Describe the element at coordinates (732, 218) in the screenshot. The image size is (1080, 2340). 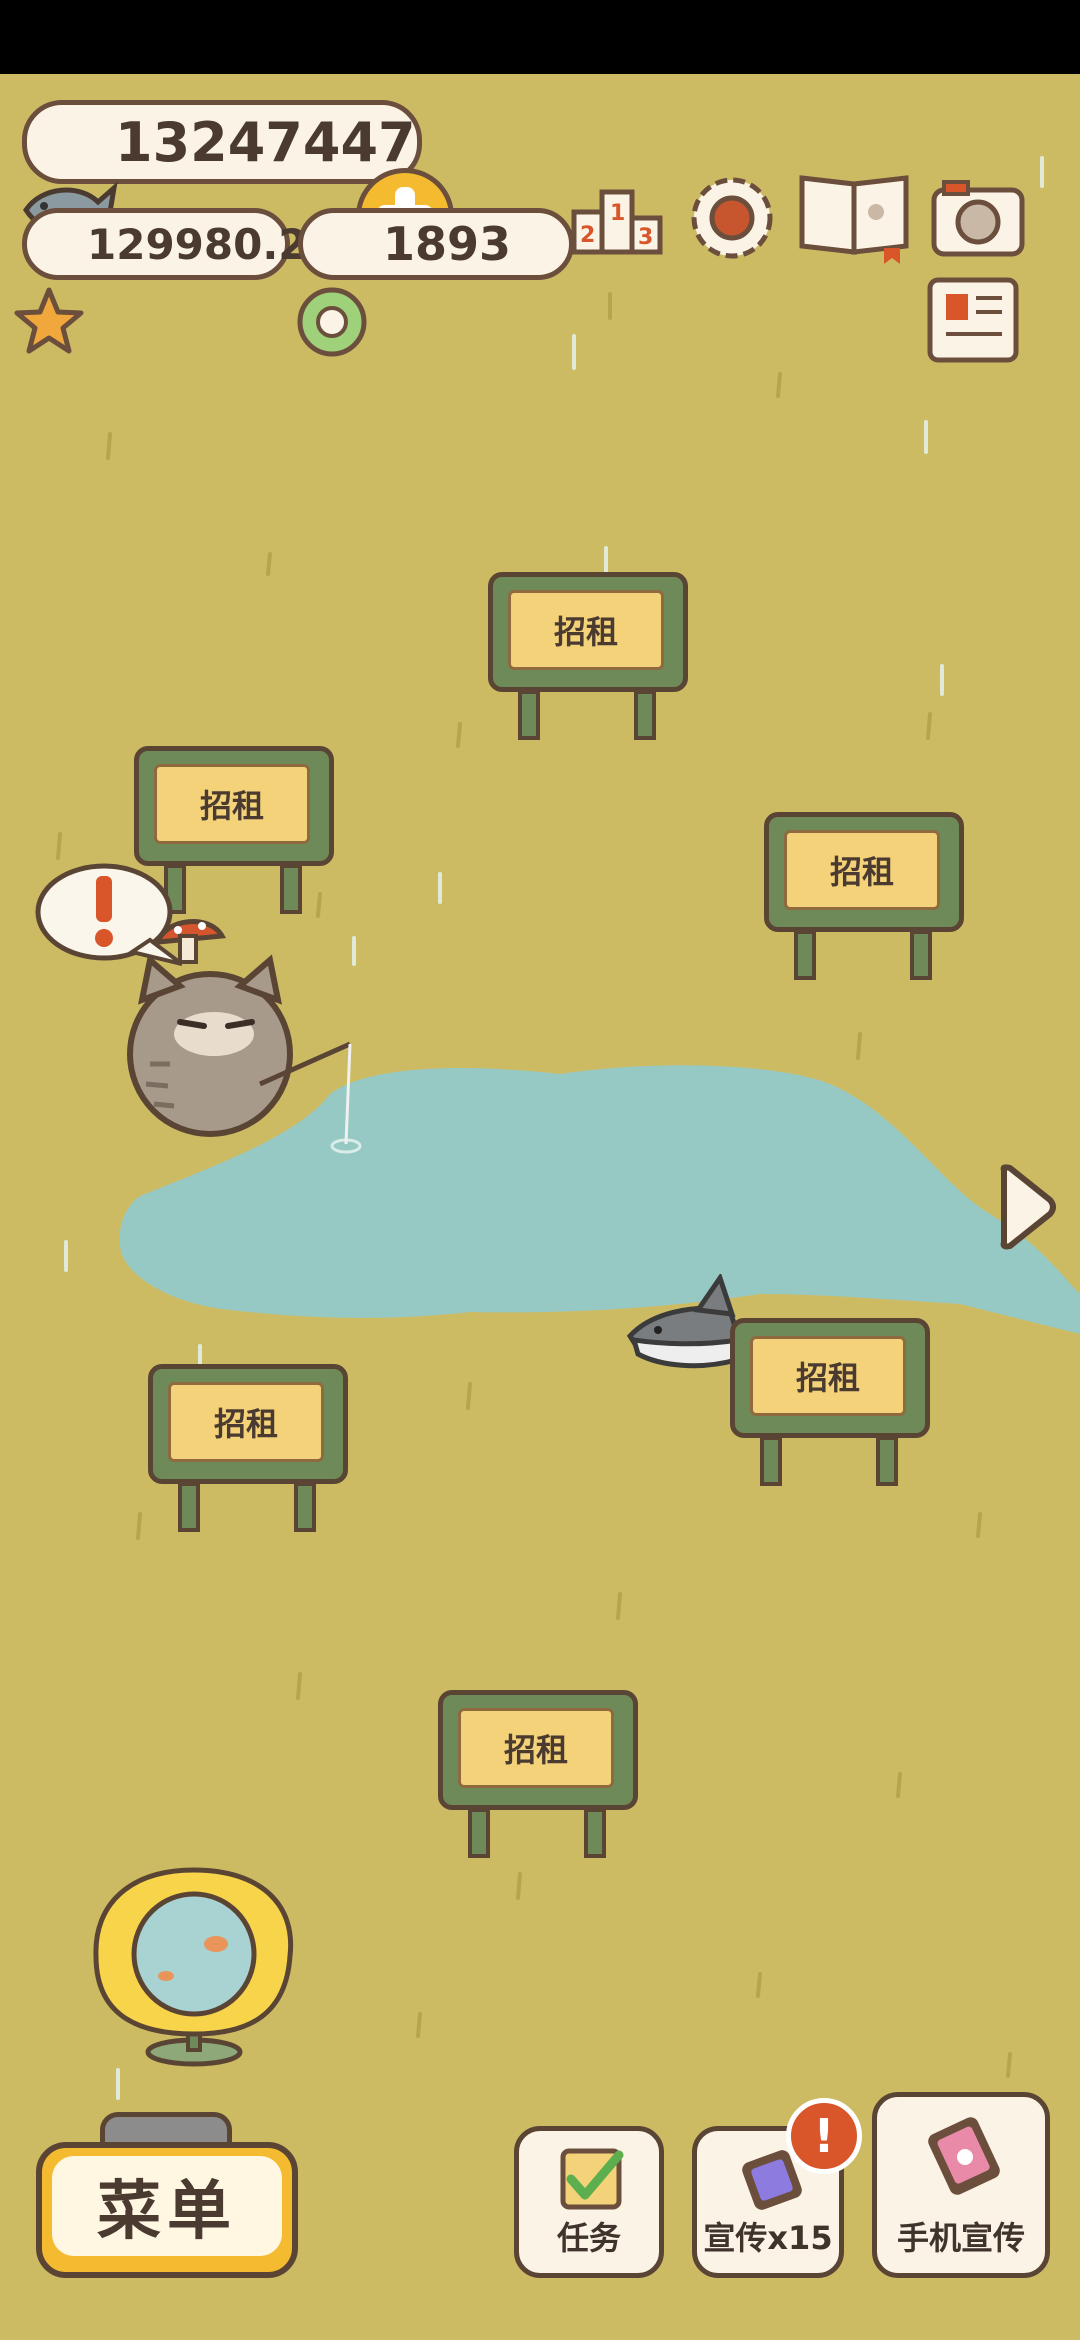
I see `settings-gear-icon` at that location.